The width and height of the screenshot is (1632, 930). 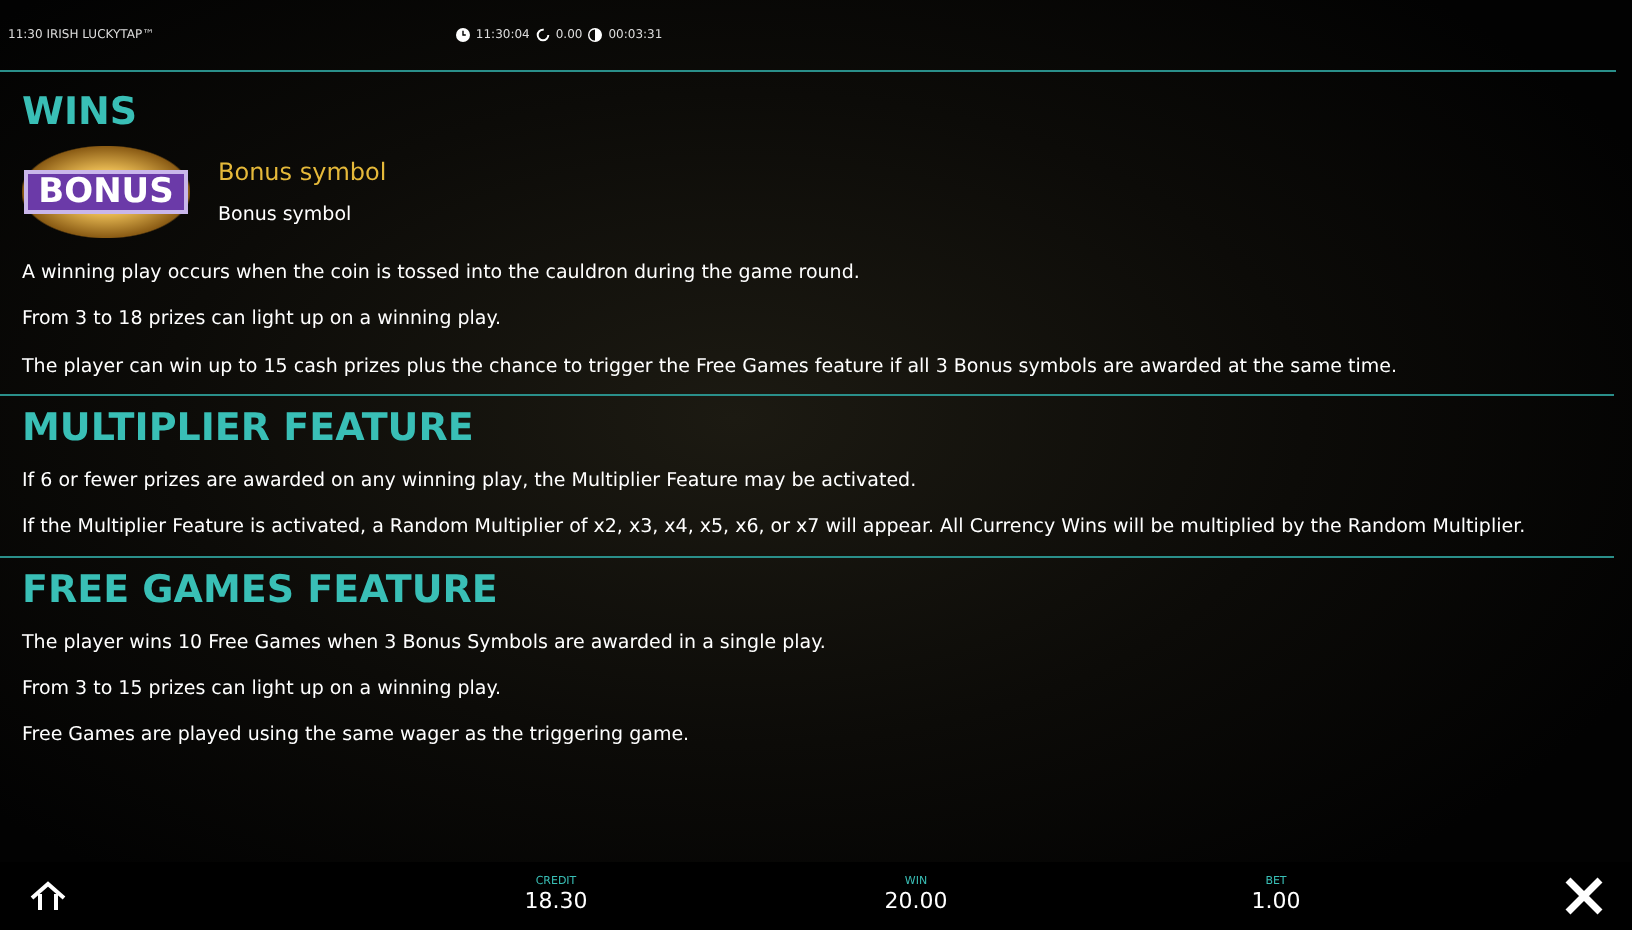 What do you see at coordinates (542, 35) in the screenshot?
I see `refresh-icon` at bounding box center [542, 35].